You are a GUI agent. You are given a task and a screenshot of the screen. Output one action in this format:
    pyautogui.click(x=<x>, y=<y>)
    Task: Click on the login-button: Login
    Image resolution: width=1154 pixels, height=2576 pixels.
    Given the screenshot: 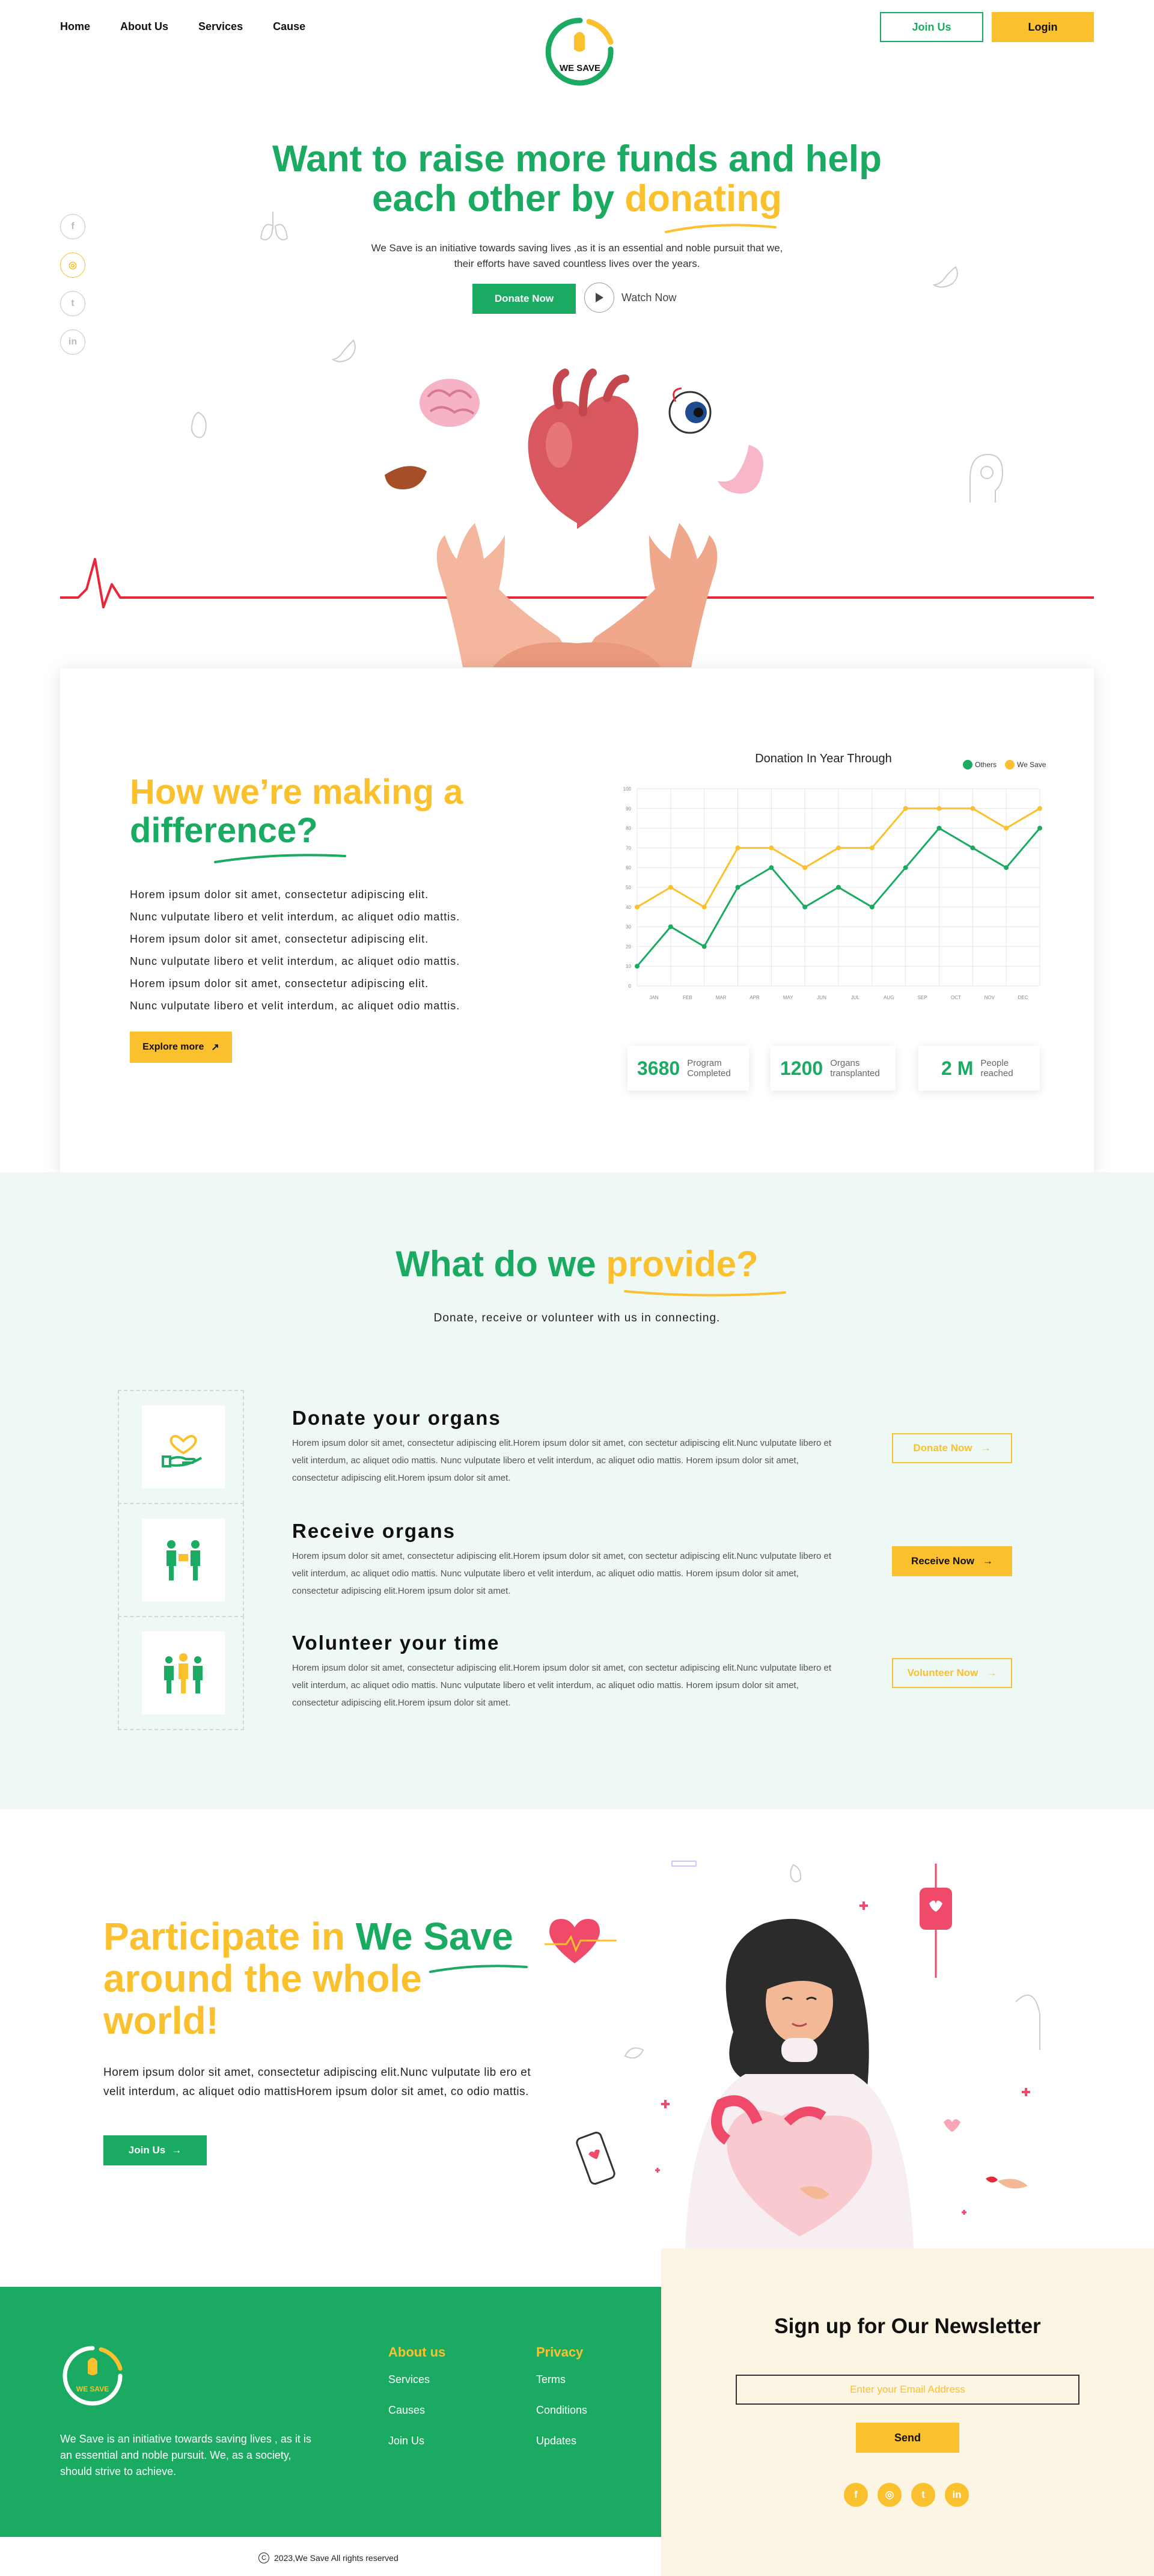 What is the action you would take?
    pyautogui.click(x=1043, y=27)
    